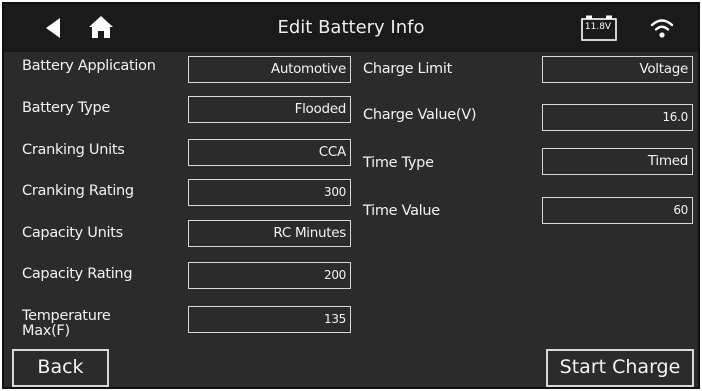  What do you see at coordinates (398, 163) in the screenshot?
I see `label-time-type: Time Type` at bounding box center [398, 163].